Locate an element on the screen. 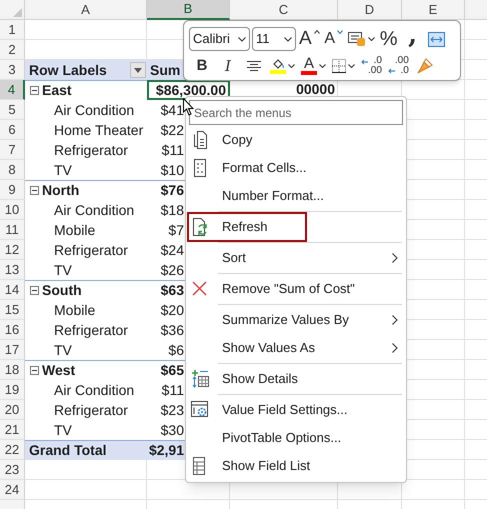 This screenshot has width=487, height=509. font-color-button: A is located at coordinates (313, 66).